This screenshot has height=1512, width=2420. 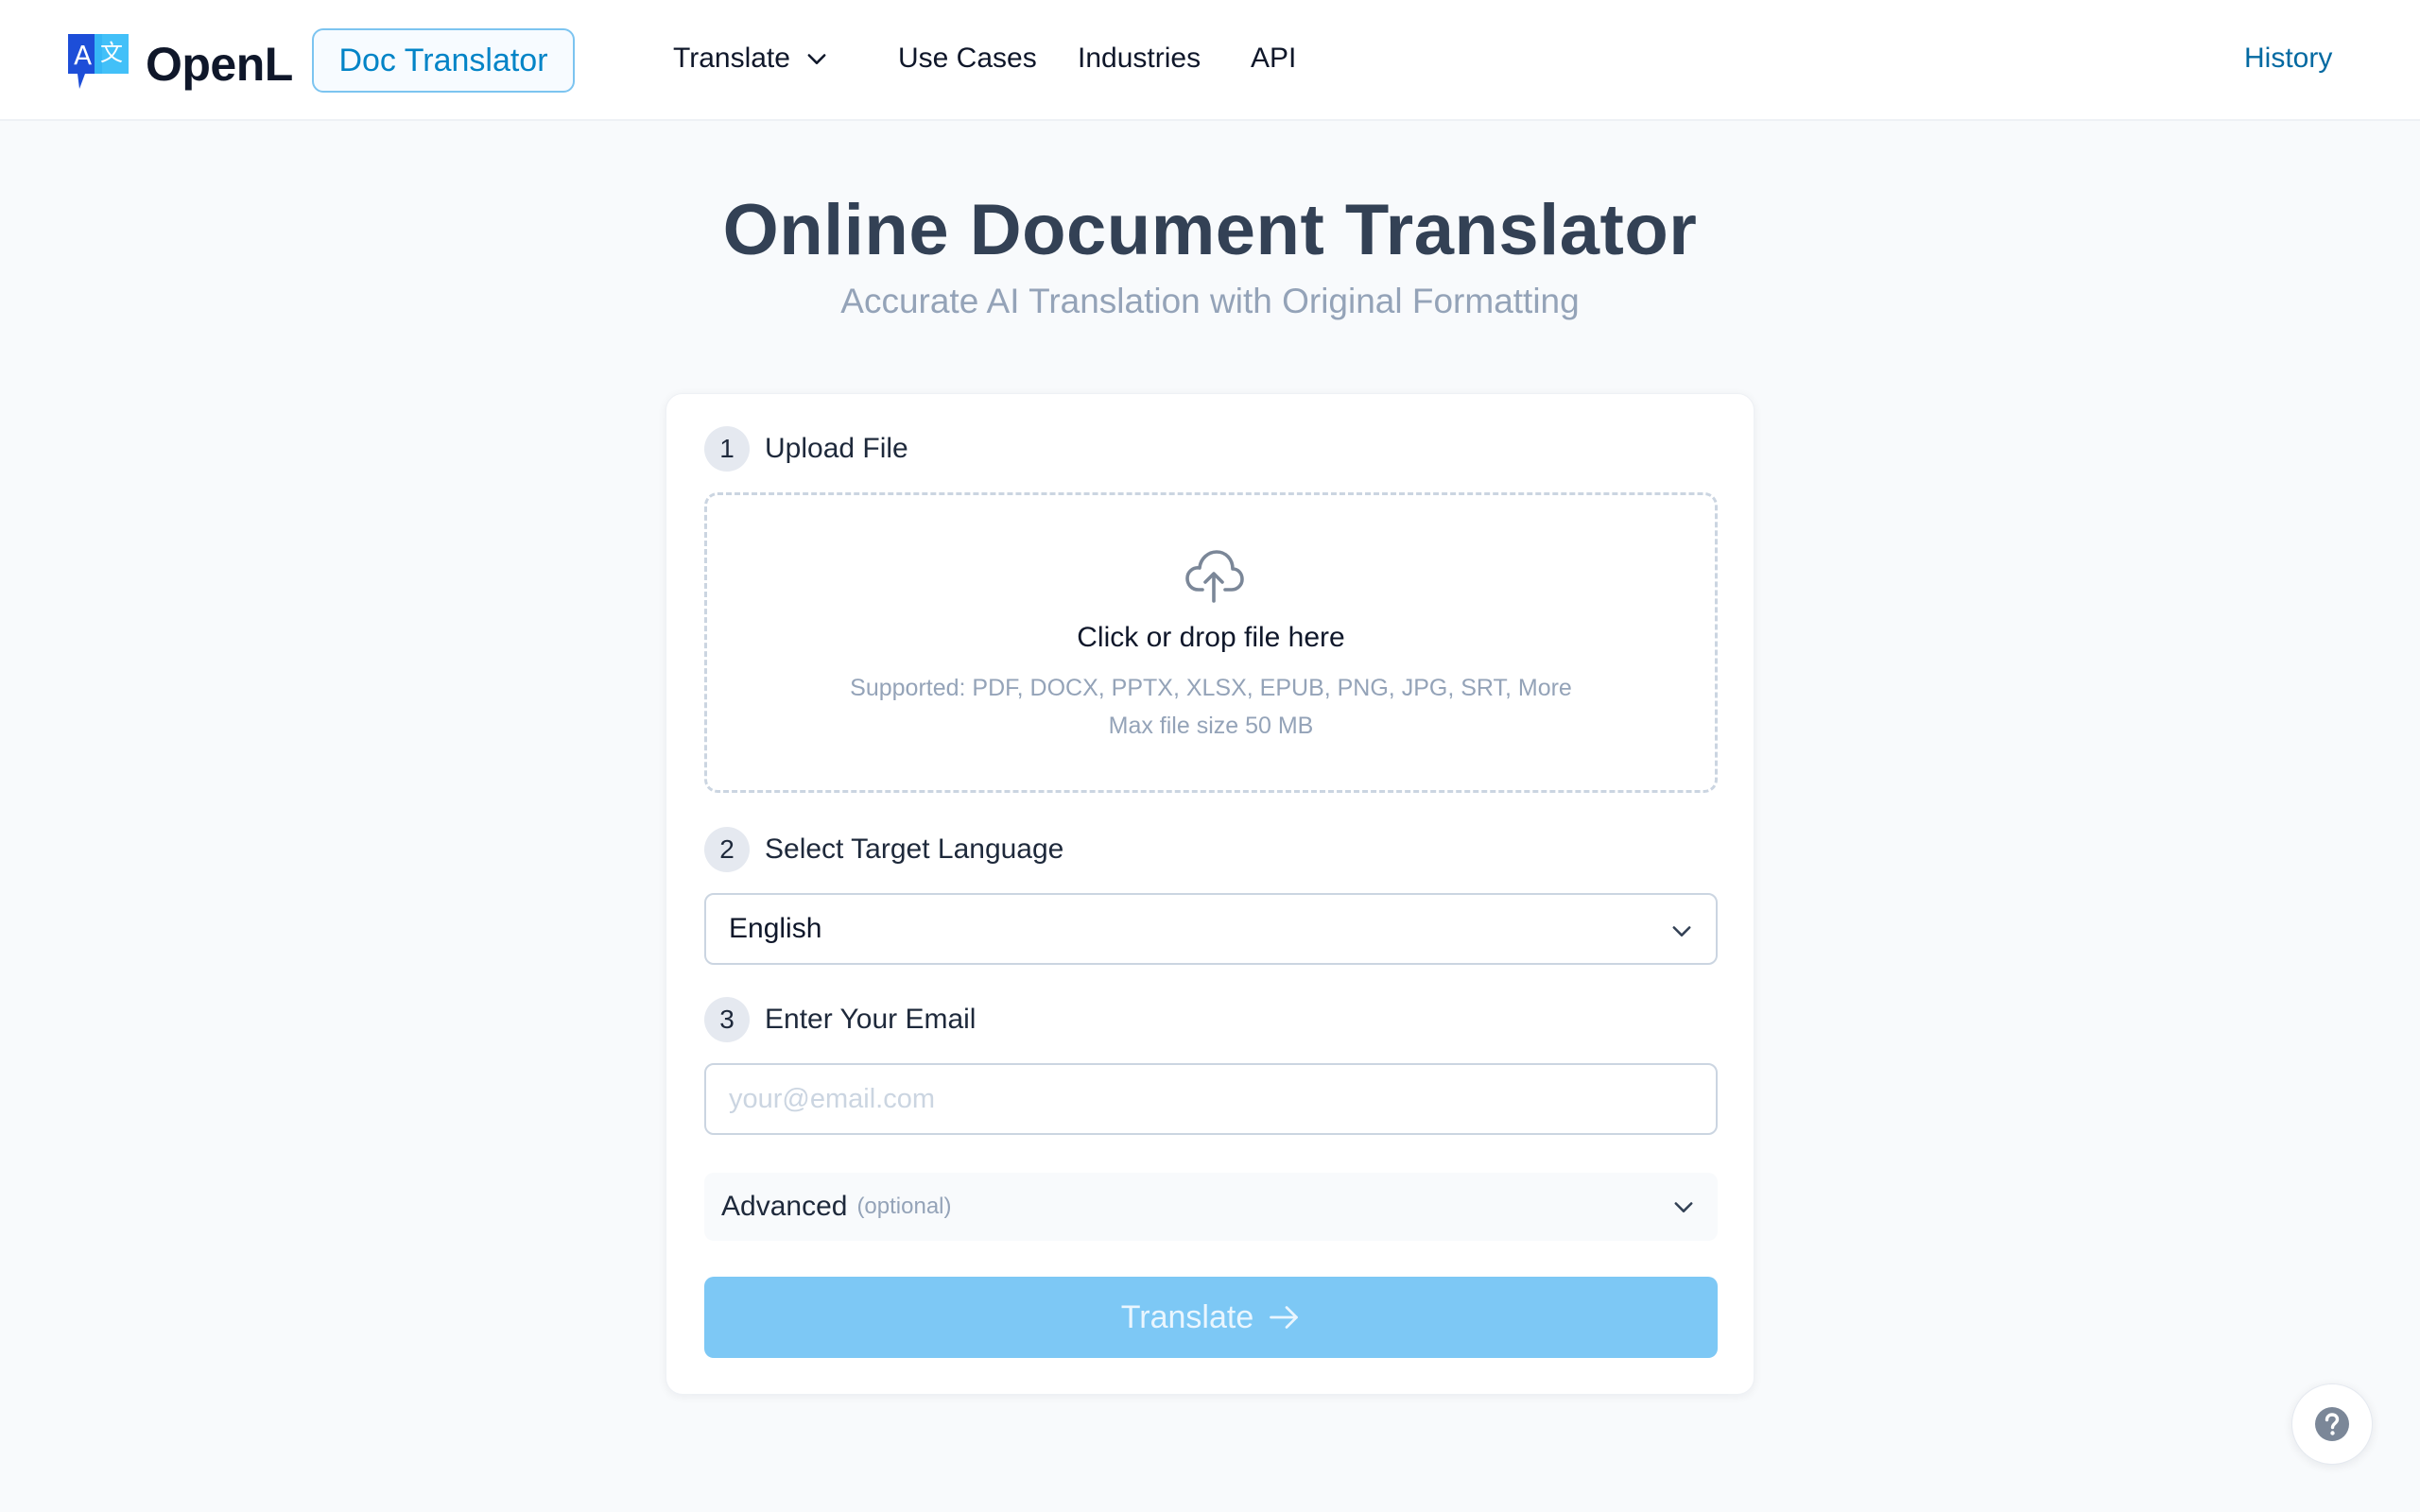 I want to click on email-input, so click(x=1211, y=1099).